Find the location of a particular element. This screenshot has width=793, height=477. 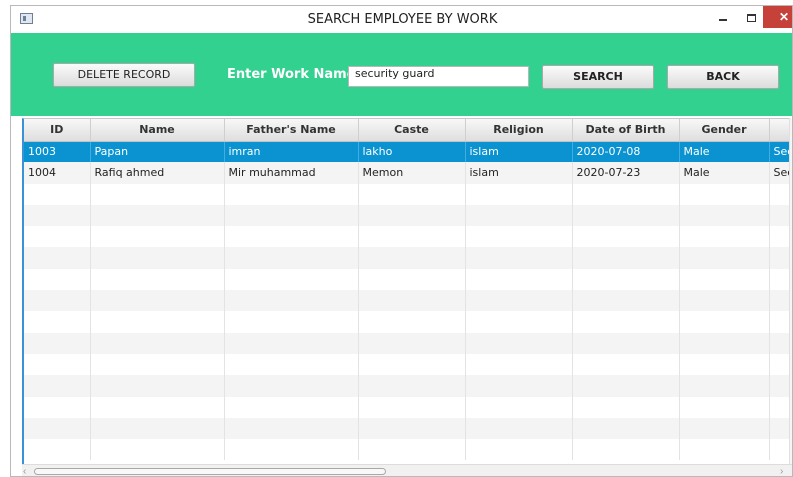

column-header: Gender is located at coordinates (724, 130).